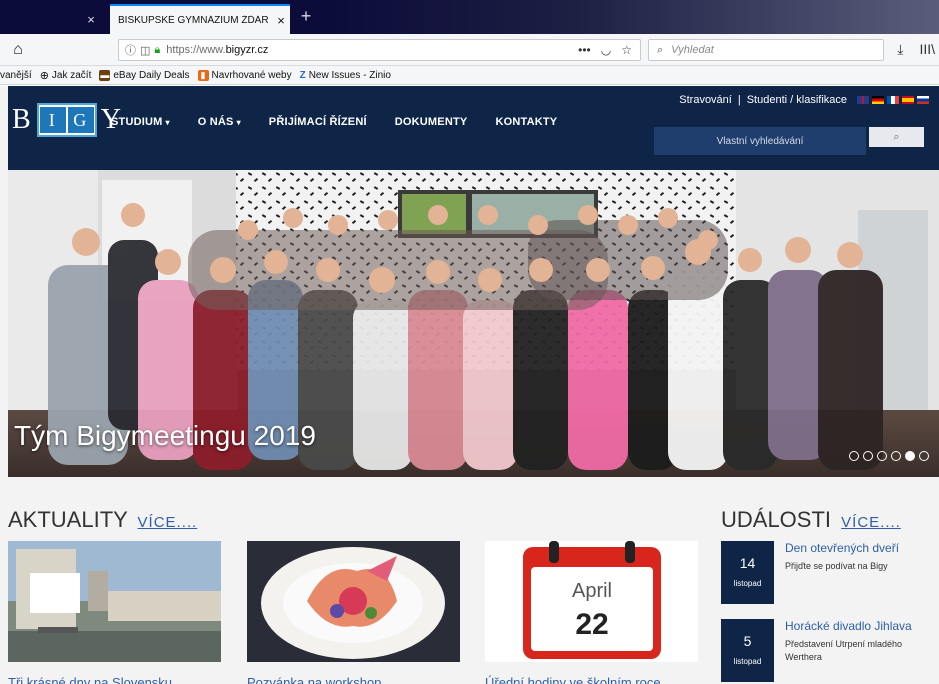 Image resolution: width=939 pixels, height=684 pixels. Describe the element at coordinates (705, 100) in the screenshot. I see `link-stravovani: Stravování` at that location.